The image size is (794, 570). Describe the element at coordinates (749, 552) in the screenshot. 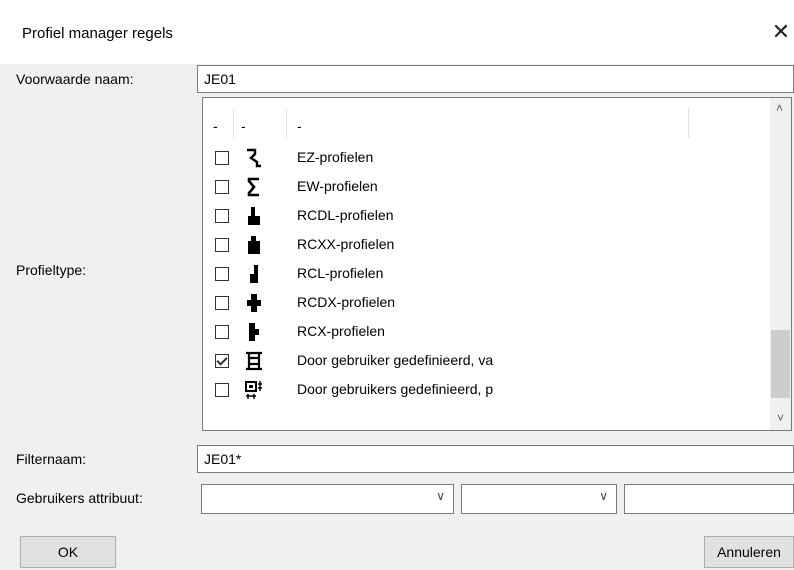

I see `cancel-button: Annuleren` at that location.